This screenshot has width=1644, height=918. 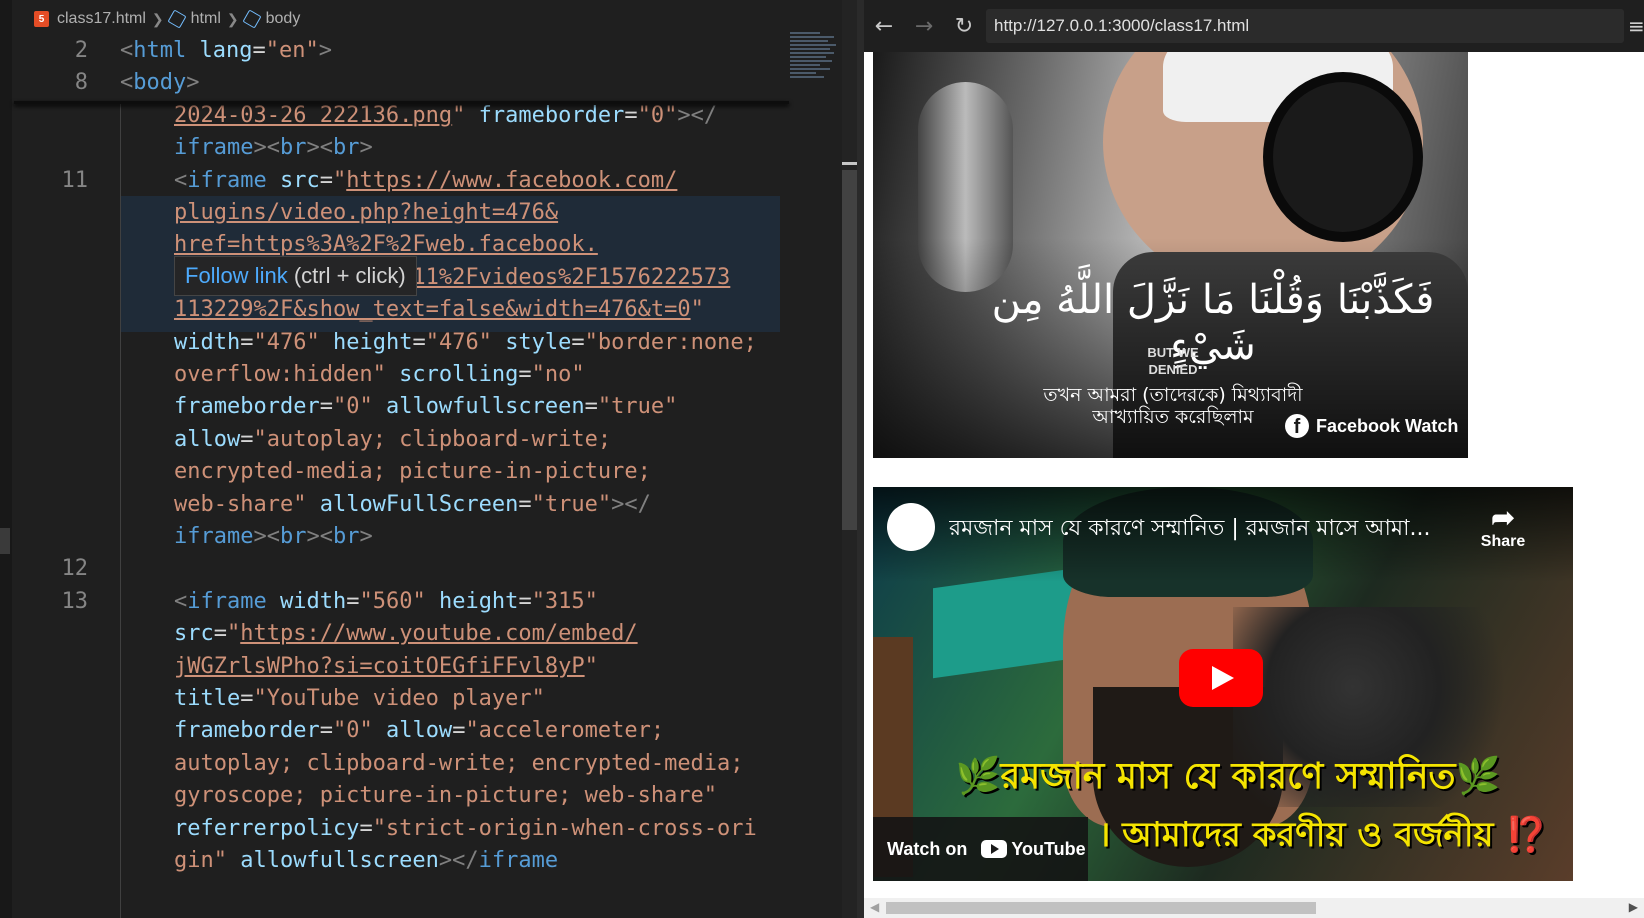 What do you see at coordinates (849, 350) in the screenshot?
I see `editor-scrollbar-thumb` at bounding box center [849, 350].